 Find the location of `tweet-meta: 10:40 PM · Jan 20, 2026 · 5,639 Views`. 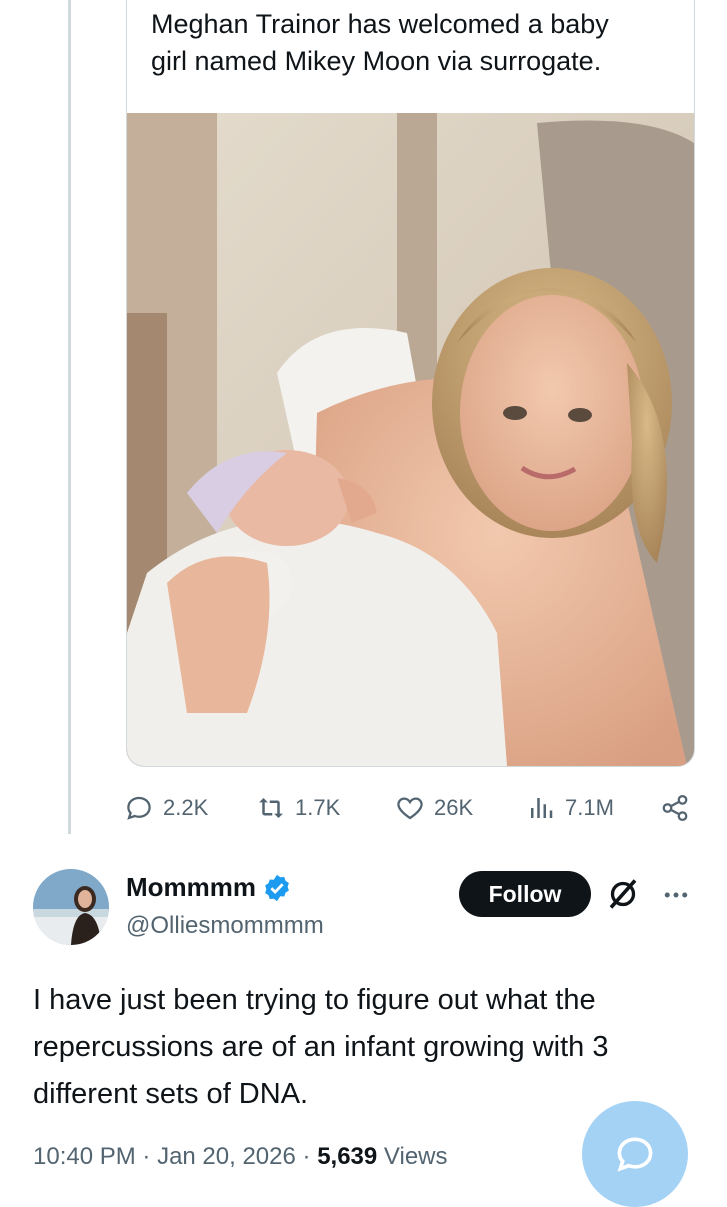

tweet-meta: 10:40 PM · Jan 20, 2026 · 5,639 Views is located at coordinates (240, 1157).